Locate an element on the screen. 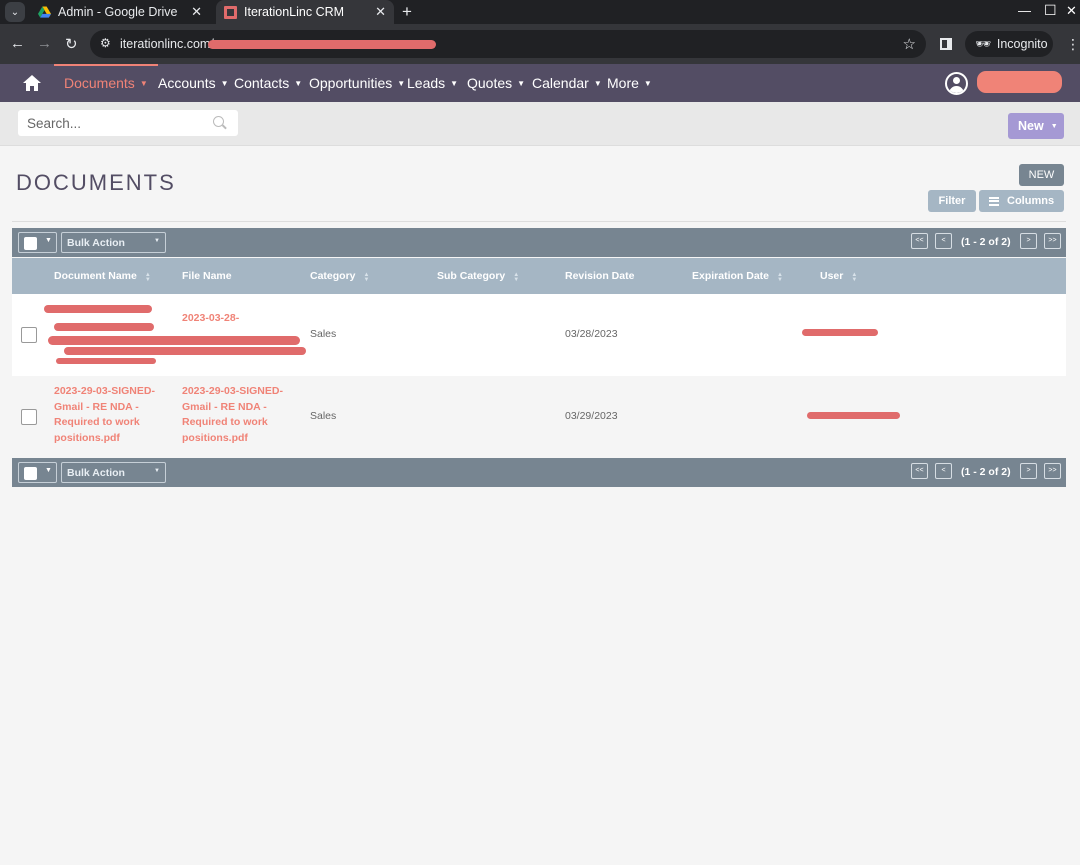  forward-icon: → is located at coordinates (44, 43).